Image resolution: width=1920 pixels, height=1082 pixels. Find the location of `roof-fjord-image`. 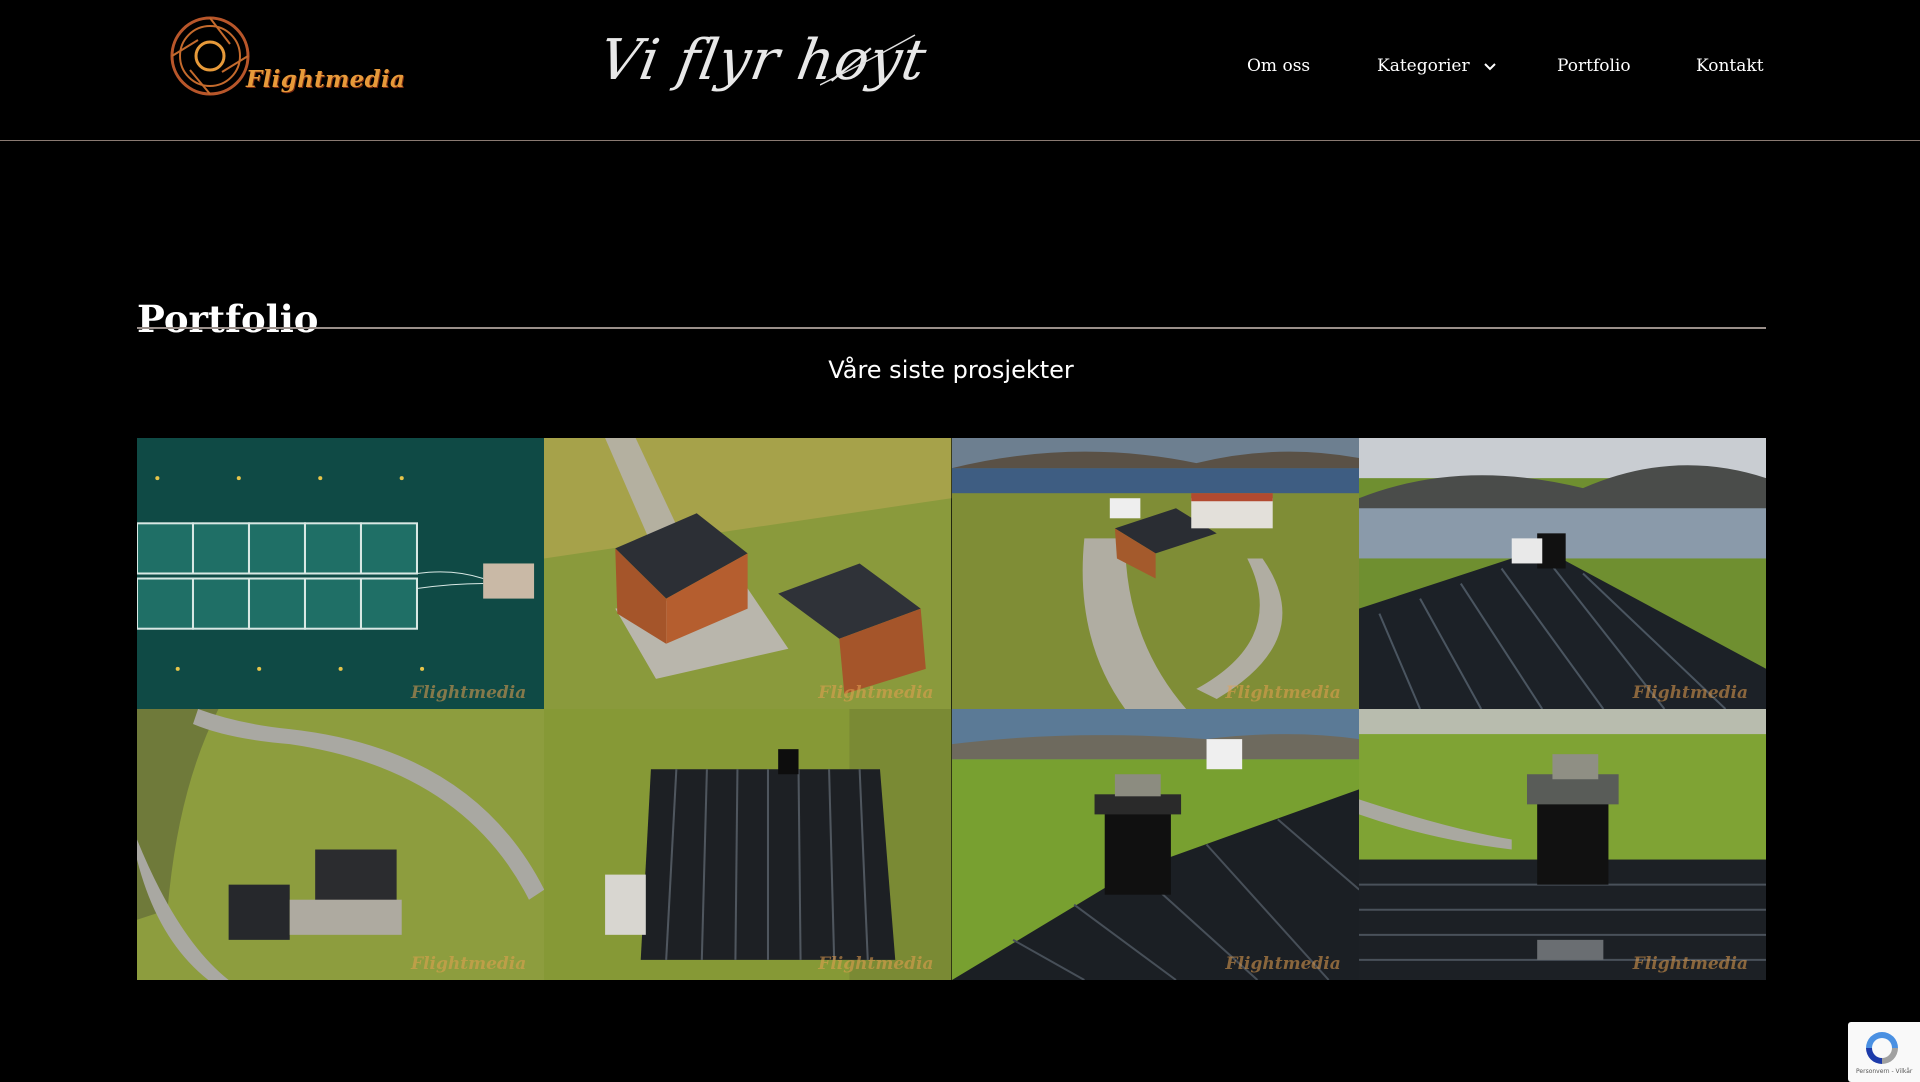

roof-fjord-image is located at coordinates (1562, 573).